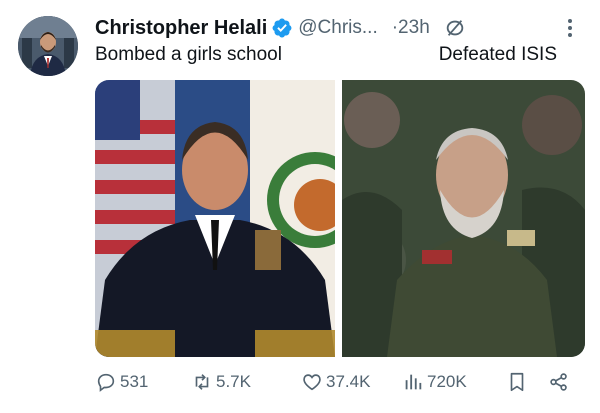 The width and height of the screenshot is (600, 413). I want to click on caption-left: Bombed a girls school, so click(188, 54).